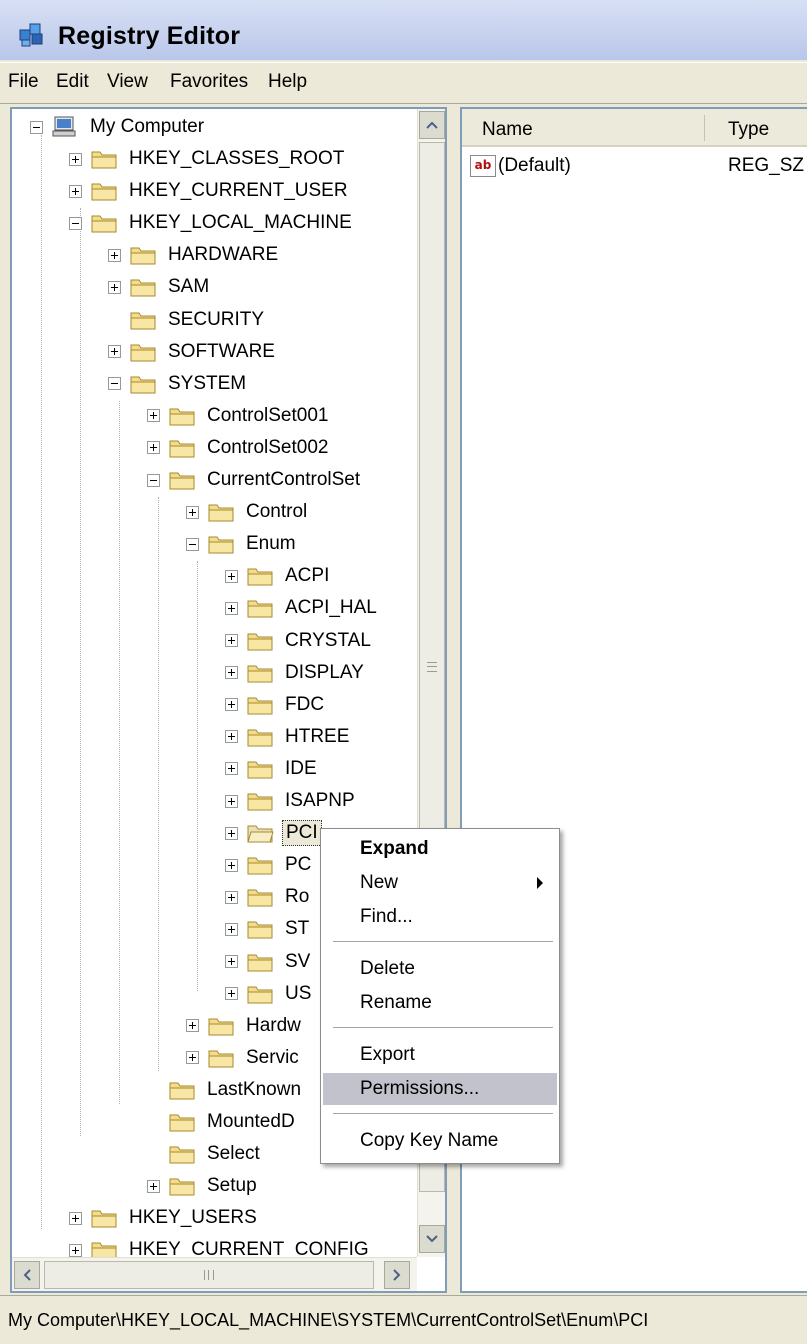 This screenshot has height=1344, width=807. Describe the element at coordinates (242, 544) in the screenshot. I see `tree-node-enum: Enum` at that location.